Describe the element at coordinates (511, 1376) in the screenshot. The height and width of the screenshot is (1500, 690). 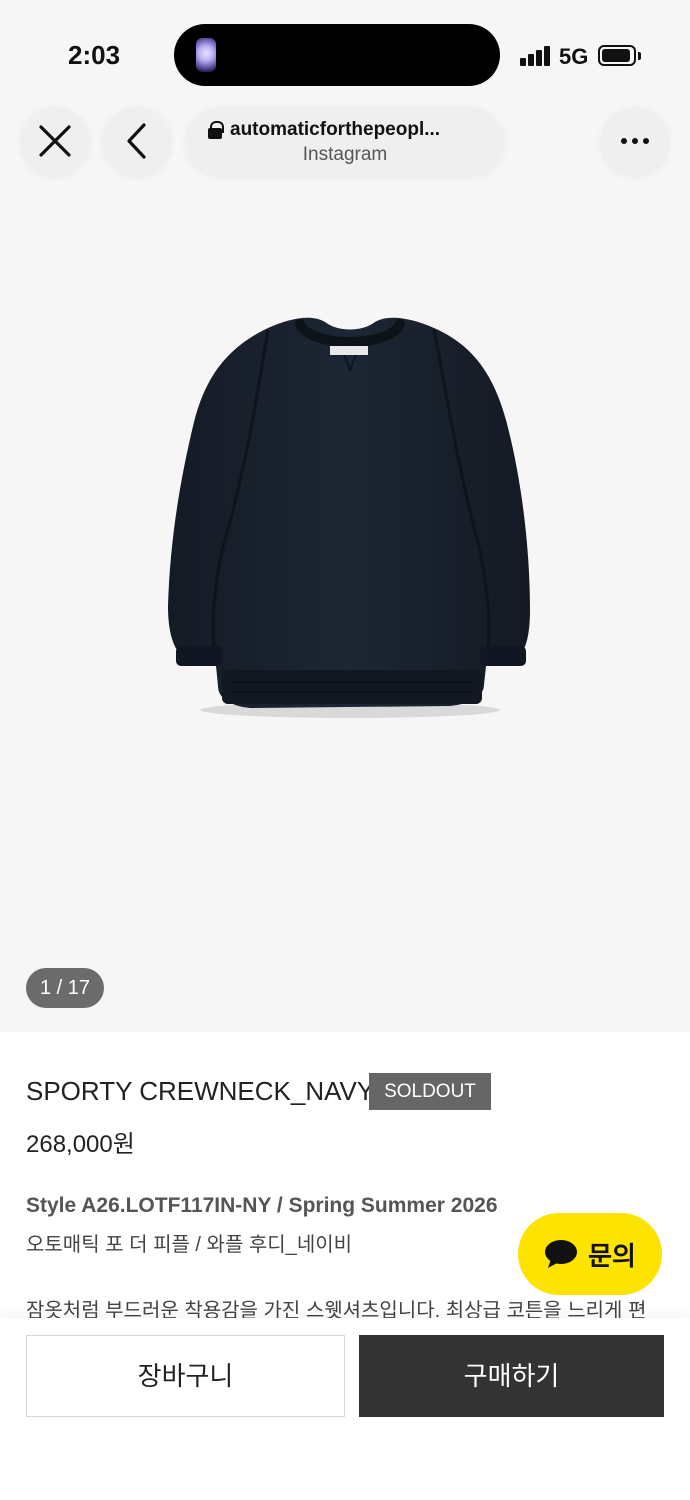
I see `buy-now-button: 구매하기` at that location.